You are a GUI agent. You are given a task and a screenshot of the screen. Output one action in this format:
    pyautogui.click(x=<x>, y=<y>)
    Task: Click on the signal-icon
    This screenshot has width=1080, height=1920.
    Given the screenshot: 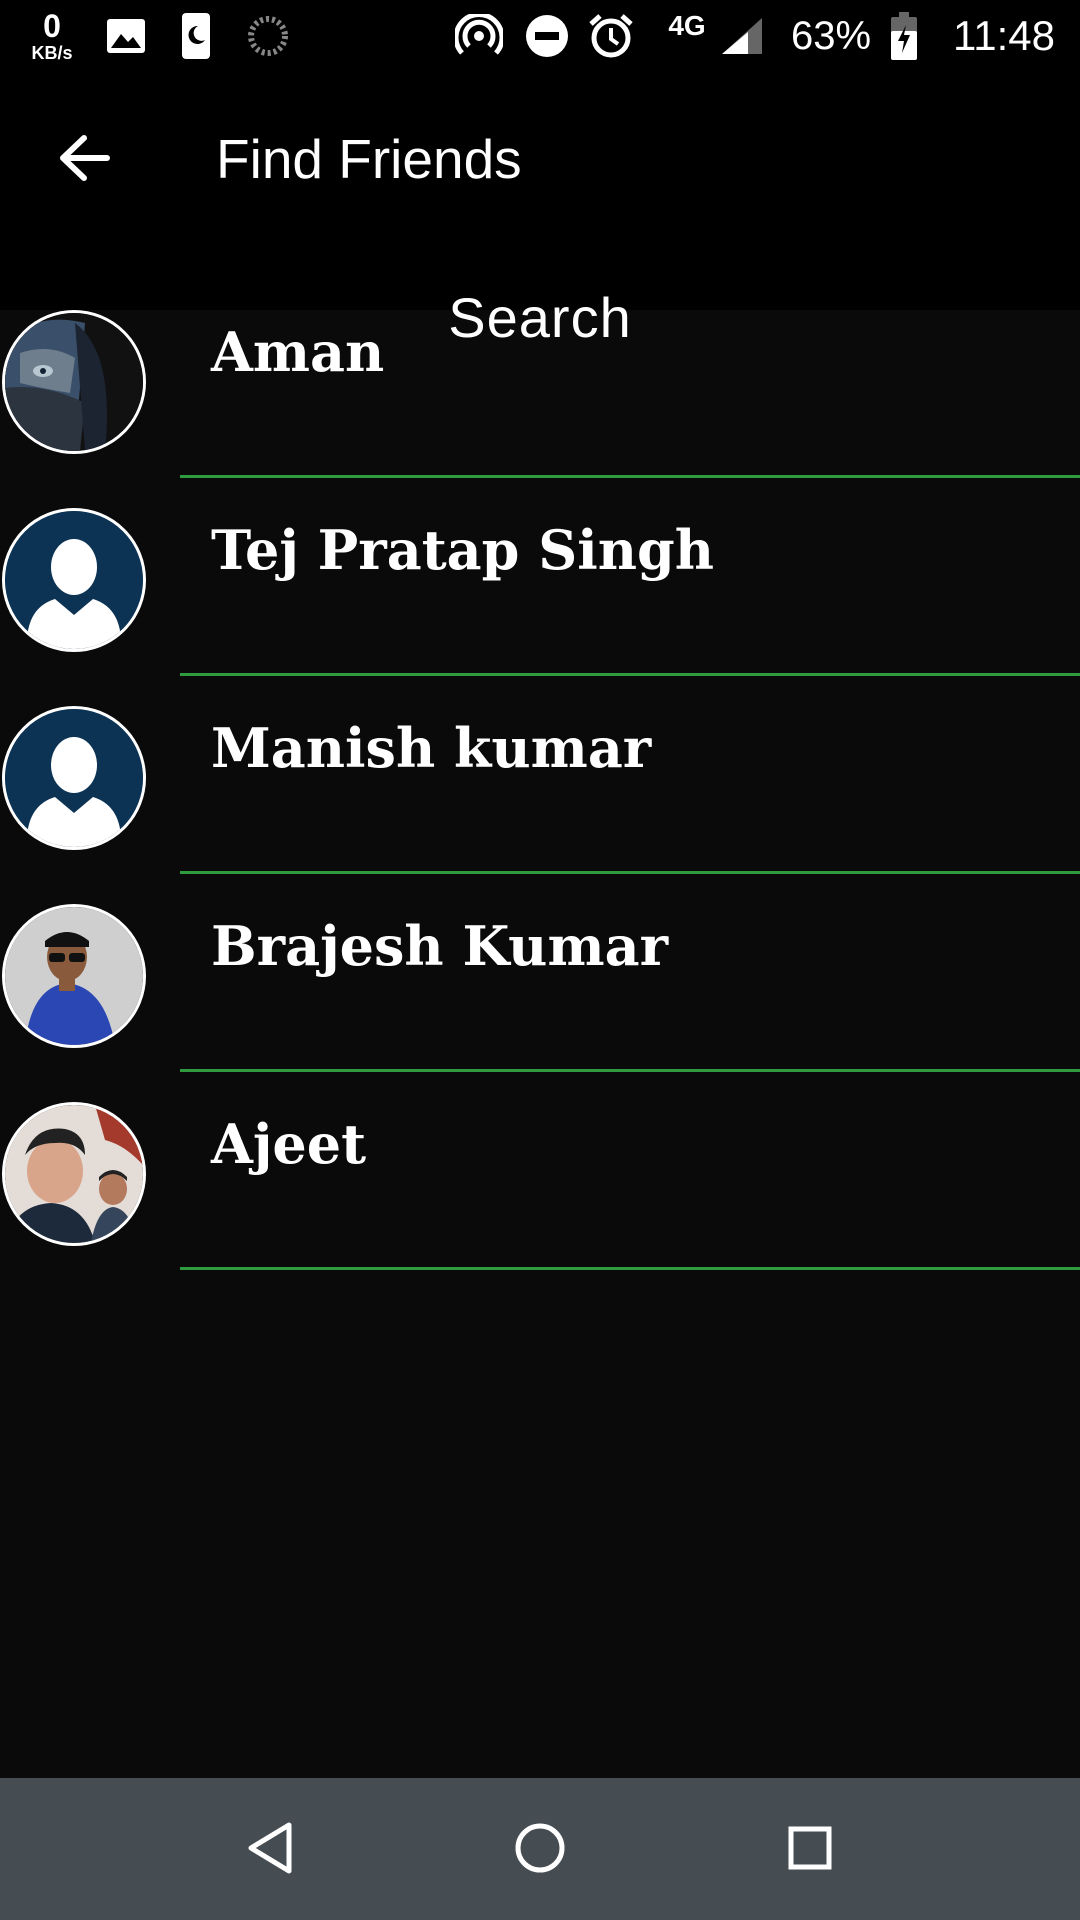 What is the action you would take?
    pyautogui.click(x=742, y=36)
    